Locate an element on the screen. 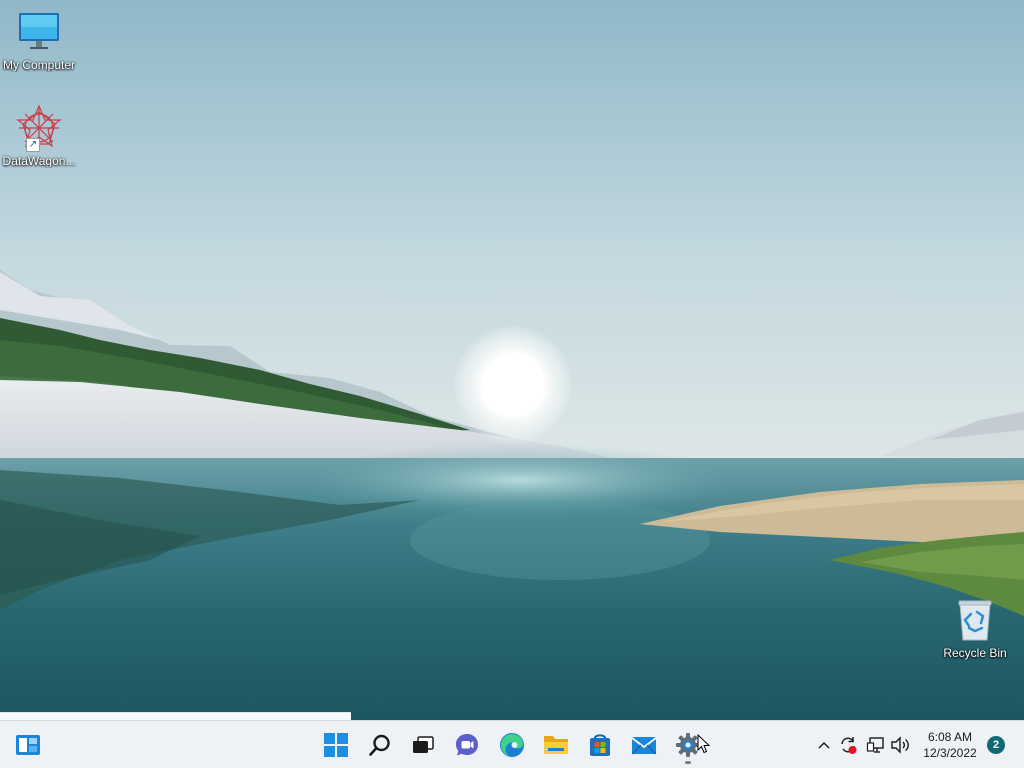 This screenshot has height=768, width=1024. tray-sync-button is located at coordinates (848, 745).